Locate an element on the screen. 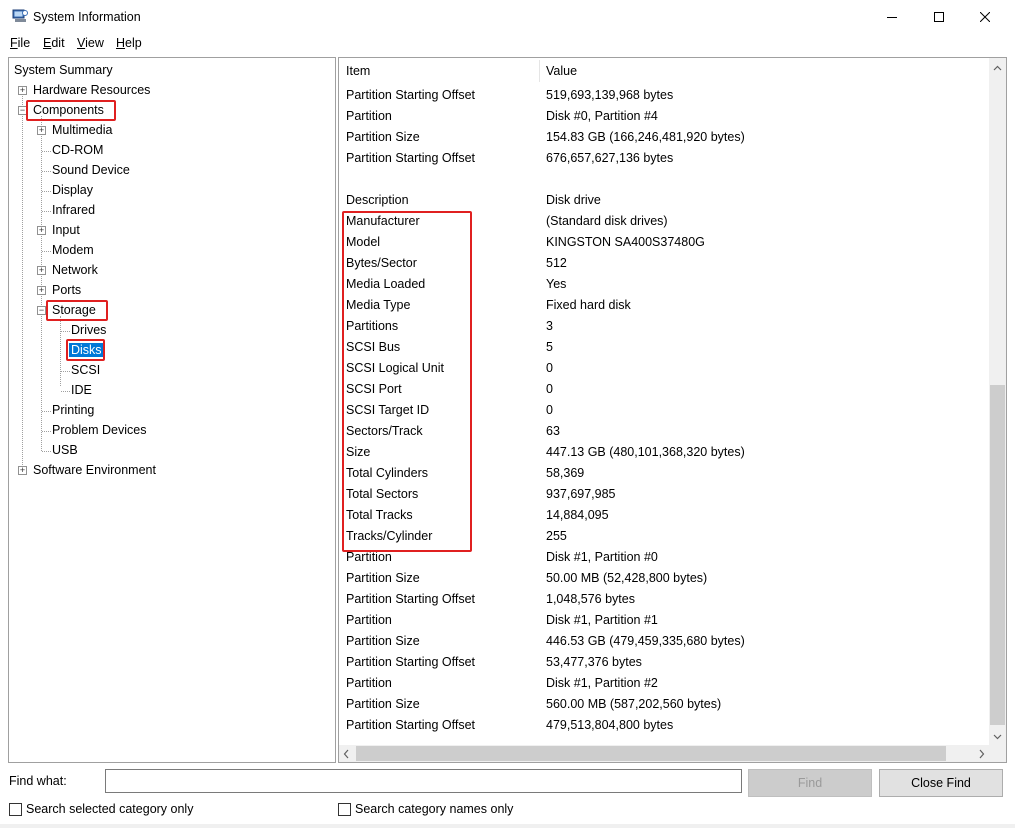 This screenshot has height=828, width=1015. search-category-names-checkbox: Search category names only is located at coordinates (425, 809).